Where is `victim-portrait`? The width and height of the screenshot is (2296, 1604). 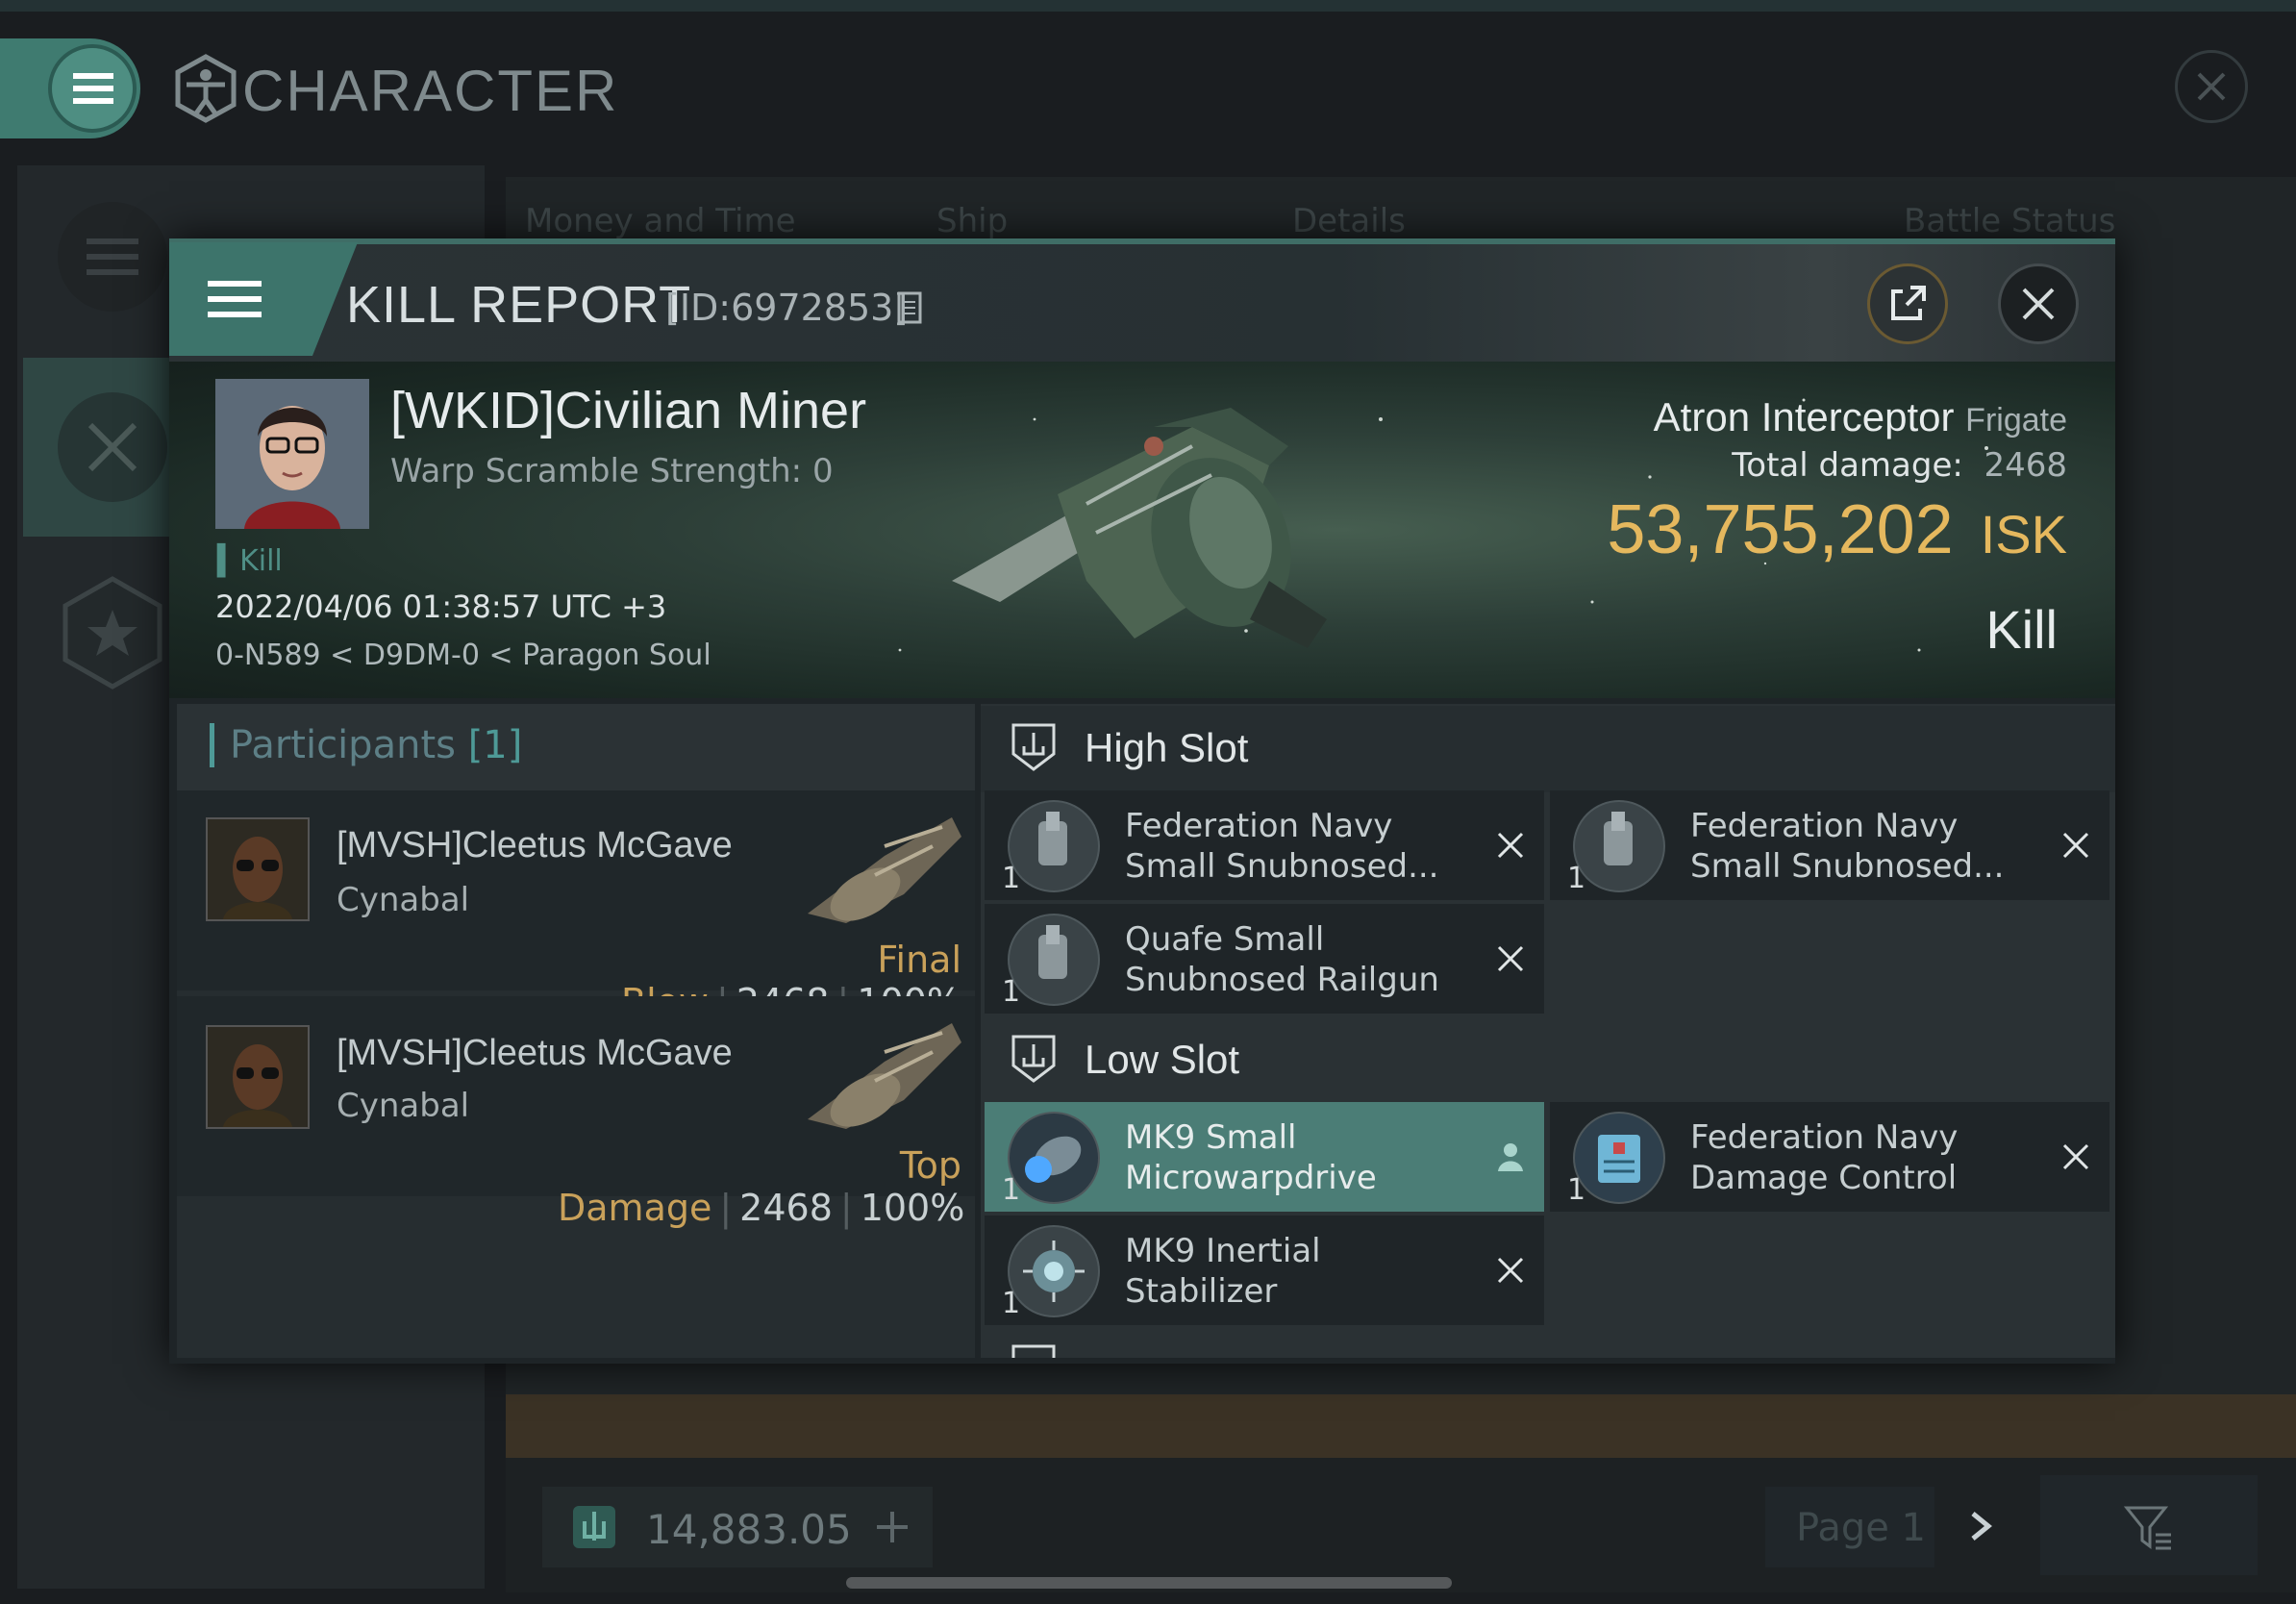 victim-portrait is located at coordinates (292, 454).